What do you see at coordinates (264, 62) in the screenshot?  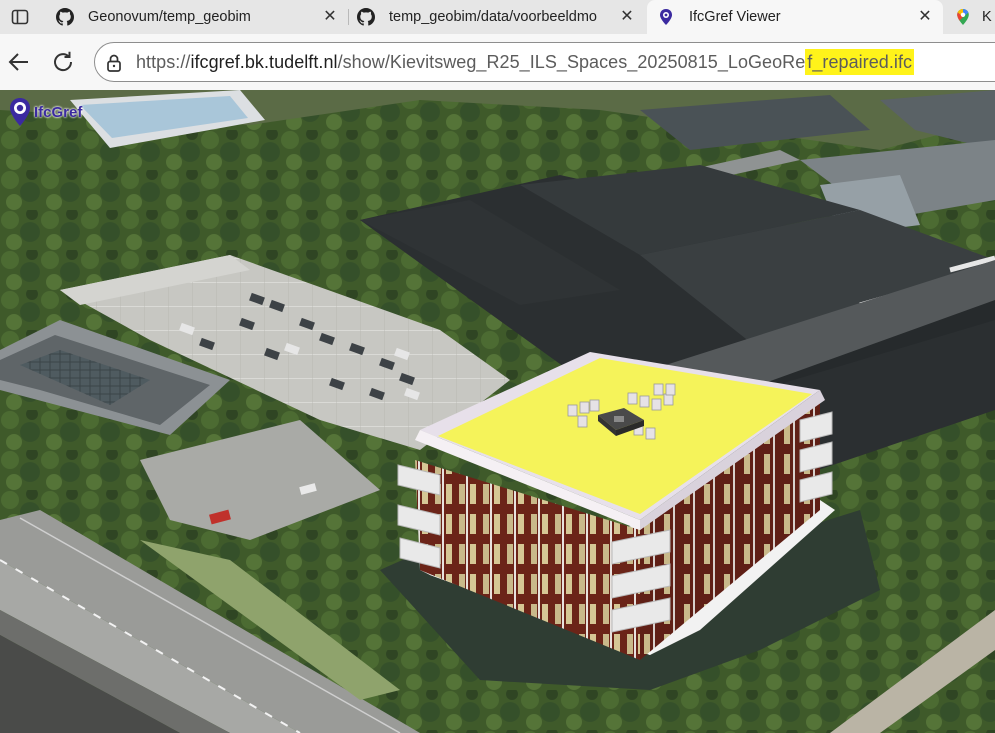 I see `url-host: ifcgref.bk.tudelft.nl` at bounding box center [264, 62].